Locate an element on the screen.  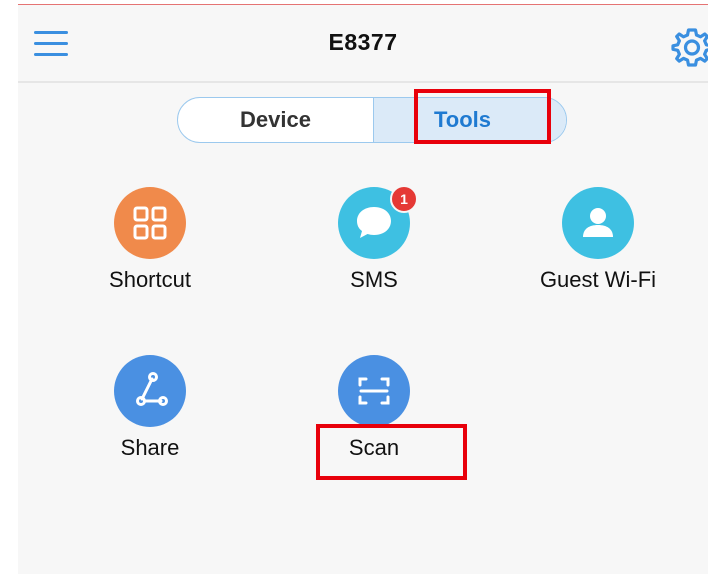
tool-label: SMS is located at coordinates (374, 279).